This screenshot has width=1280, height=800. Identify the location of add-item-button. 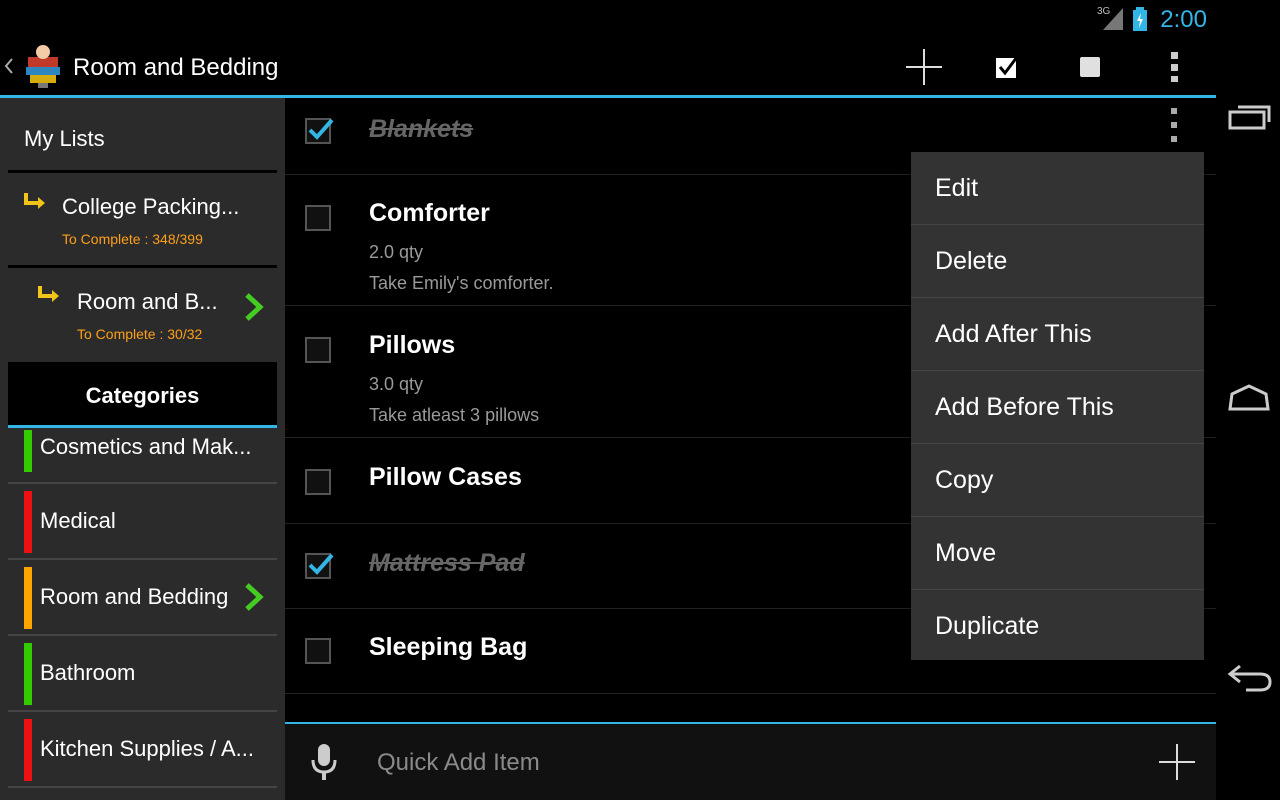
(924, 66).